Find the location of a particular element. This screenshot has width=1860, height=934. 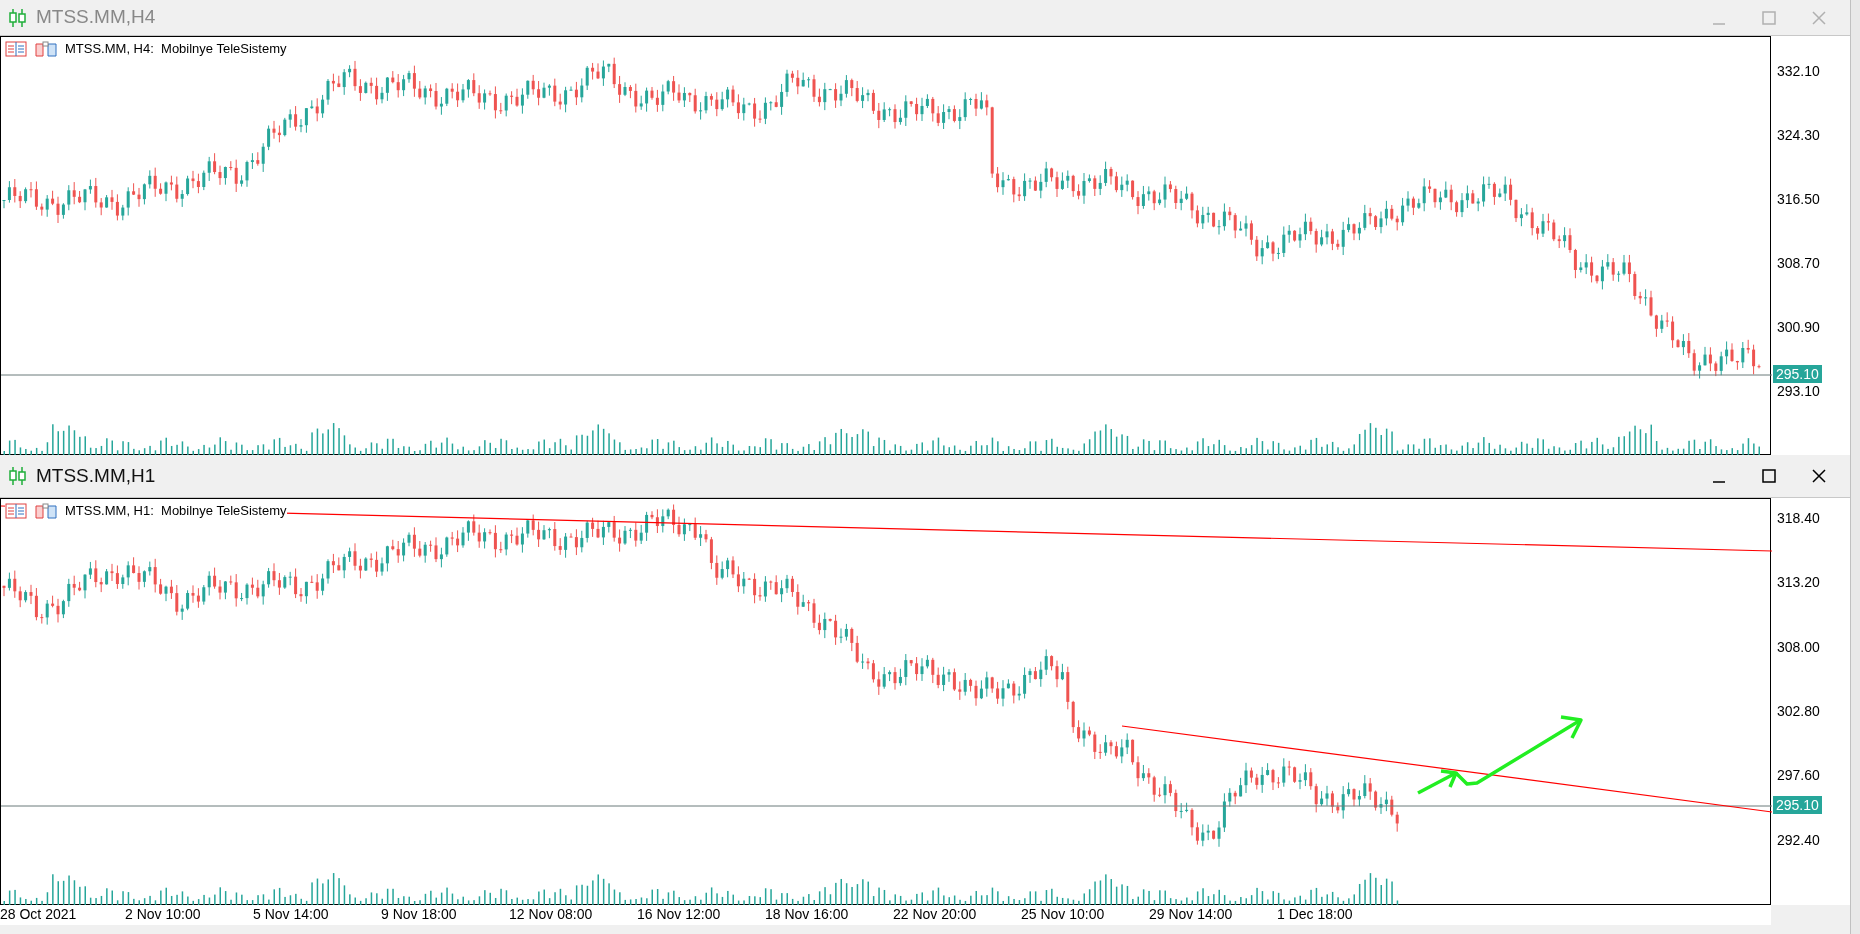

price-label: 297.60 is located at coordinates (1798, 775).